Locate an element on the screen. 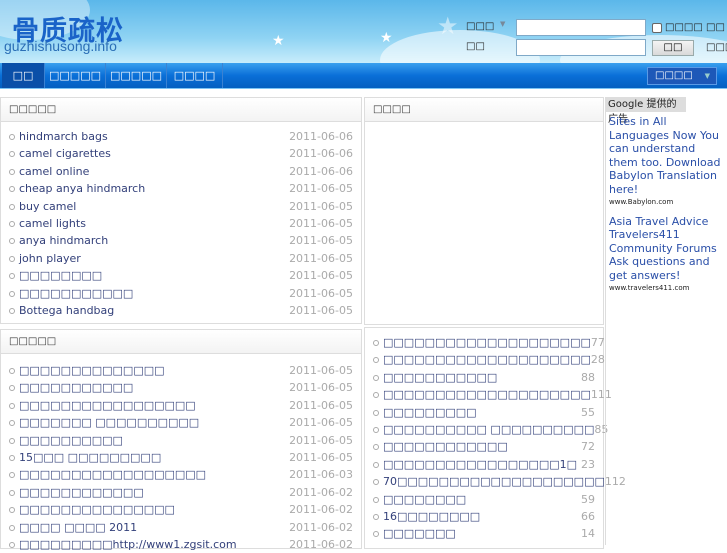 This screenshot has height=553, width=727. item-link: camel lights is located at coordinates (47, 223).